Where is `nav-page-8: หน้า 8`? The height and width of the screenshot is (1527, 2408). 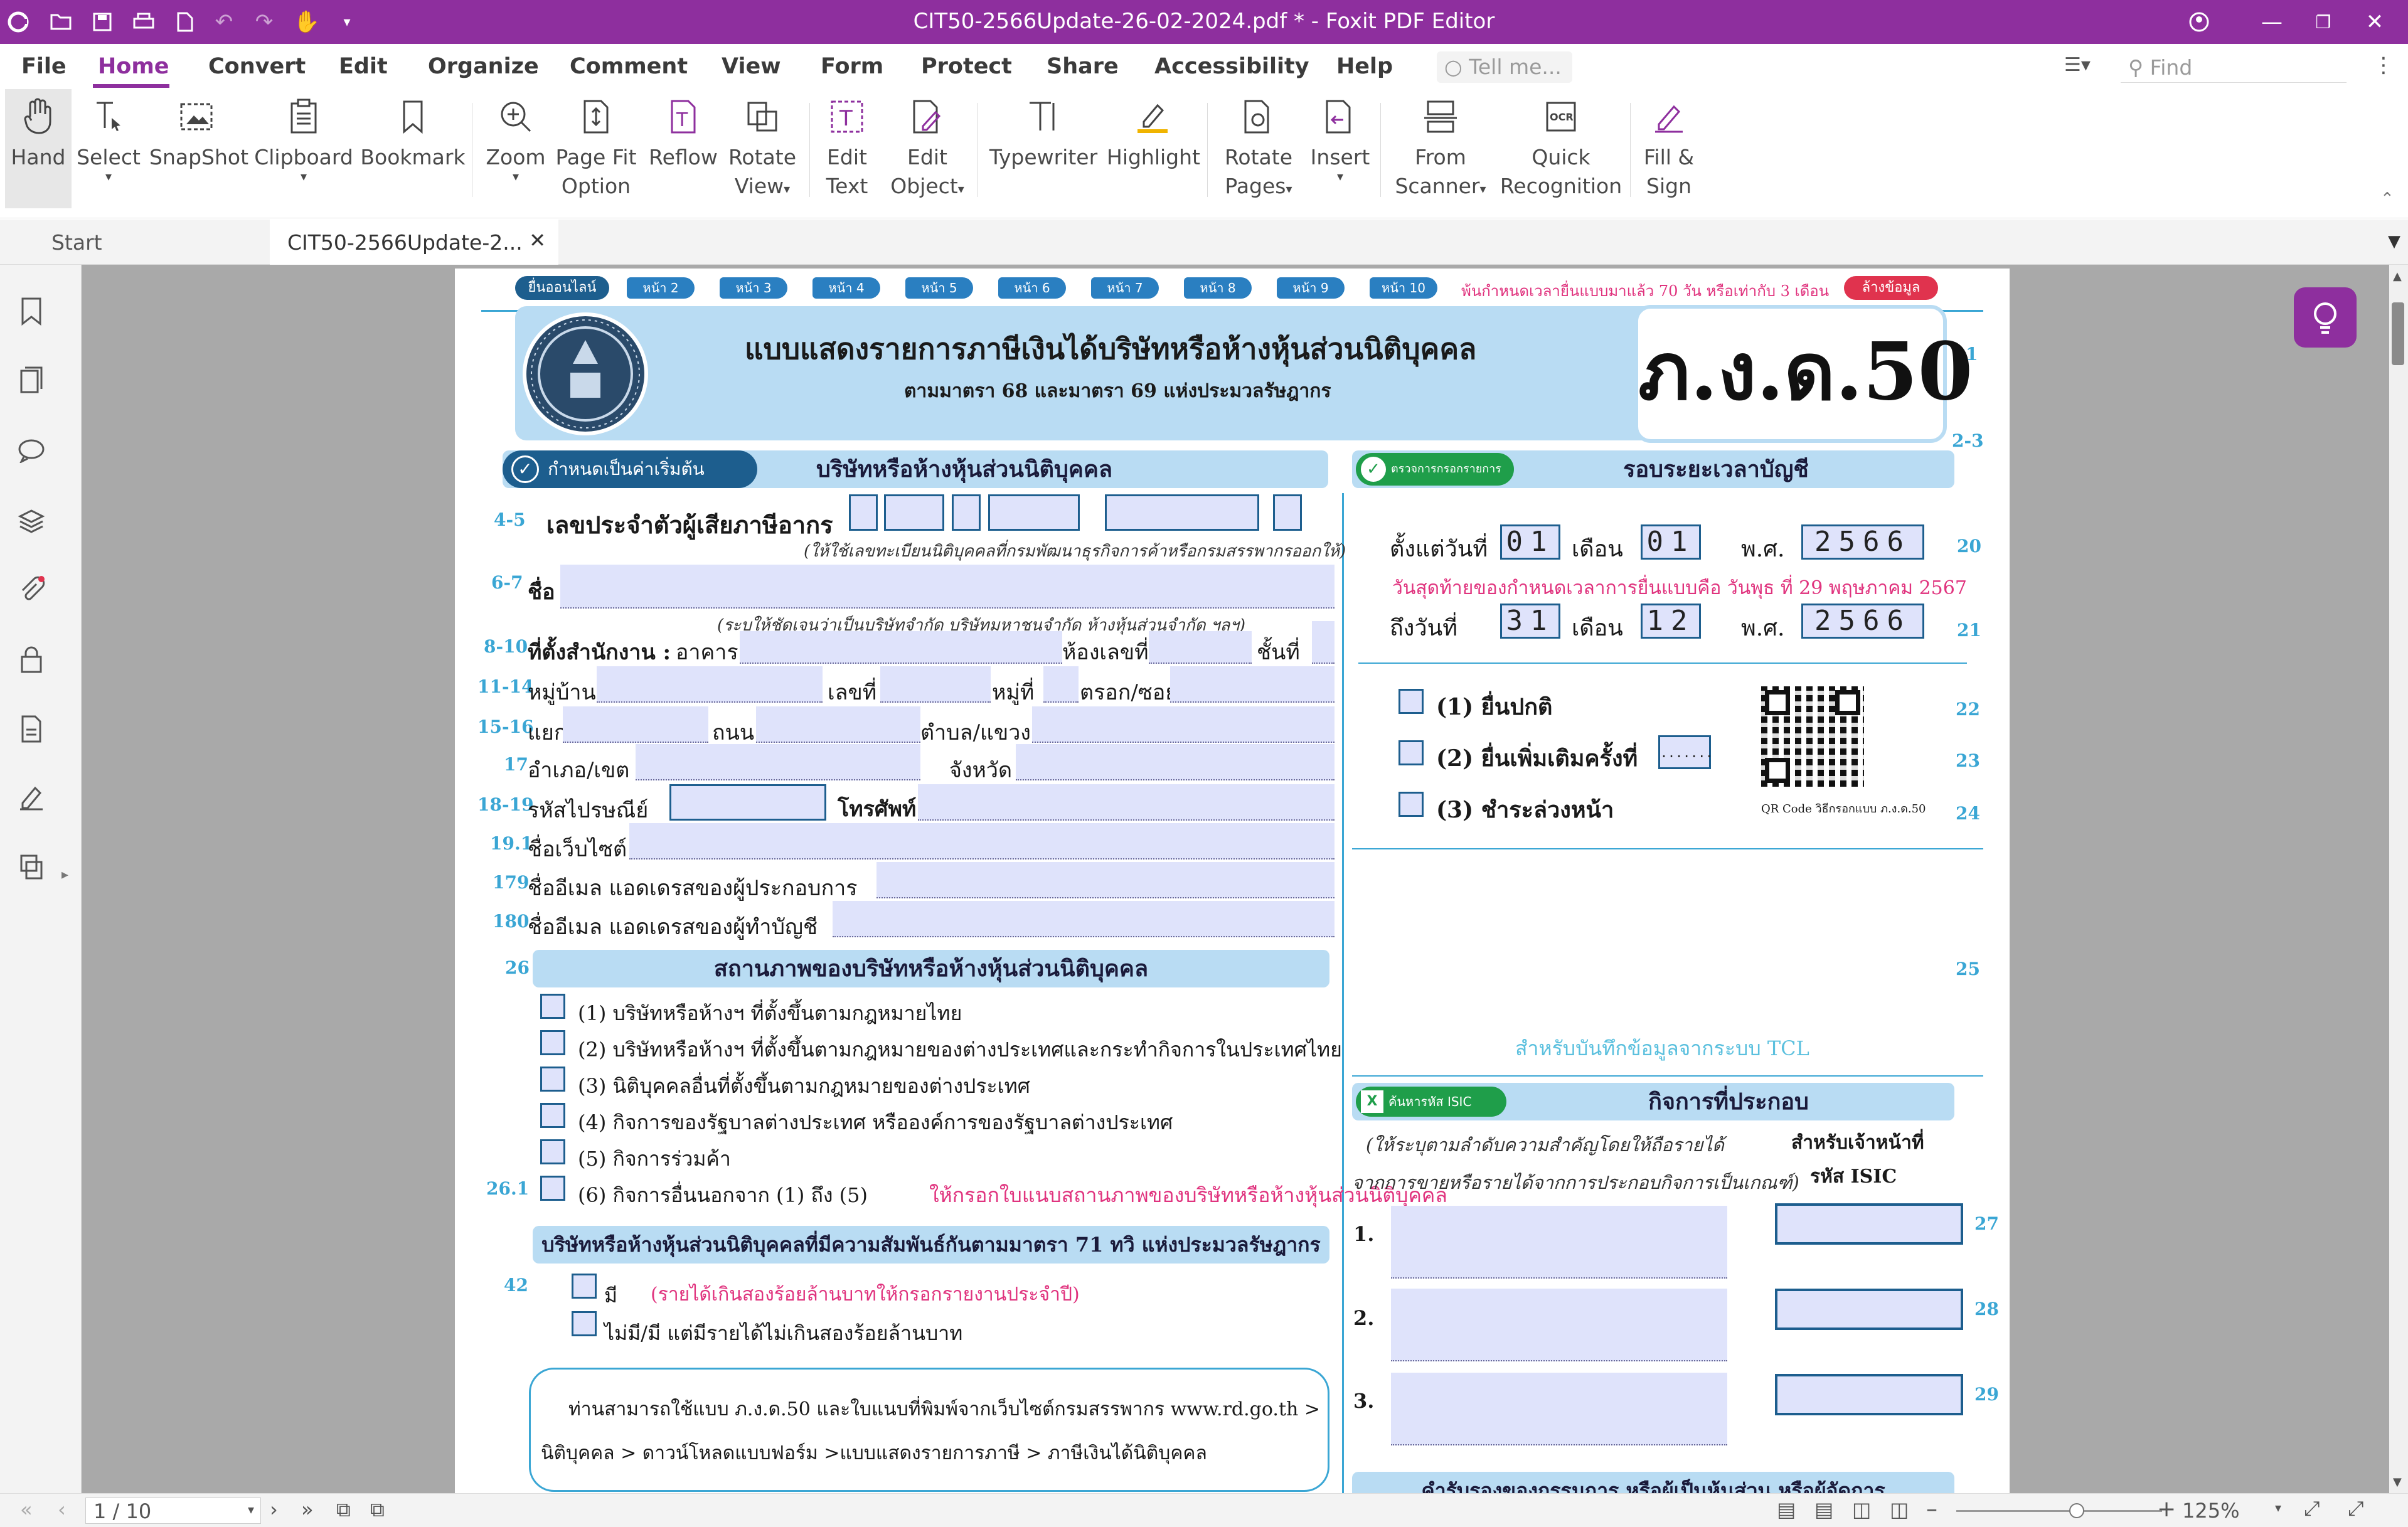 nav-page-8: หน้า 8 is located at coordinates (1218, 288).